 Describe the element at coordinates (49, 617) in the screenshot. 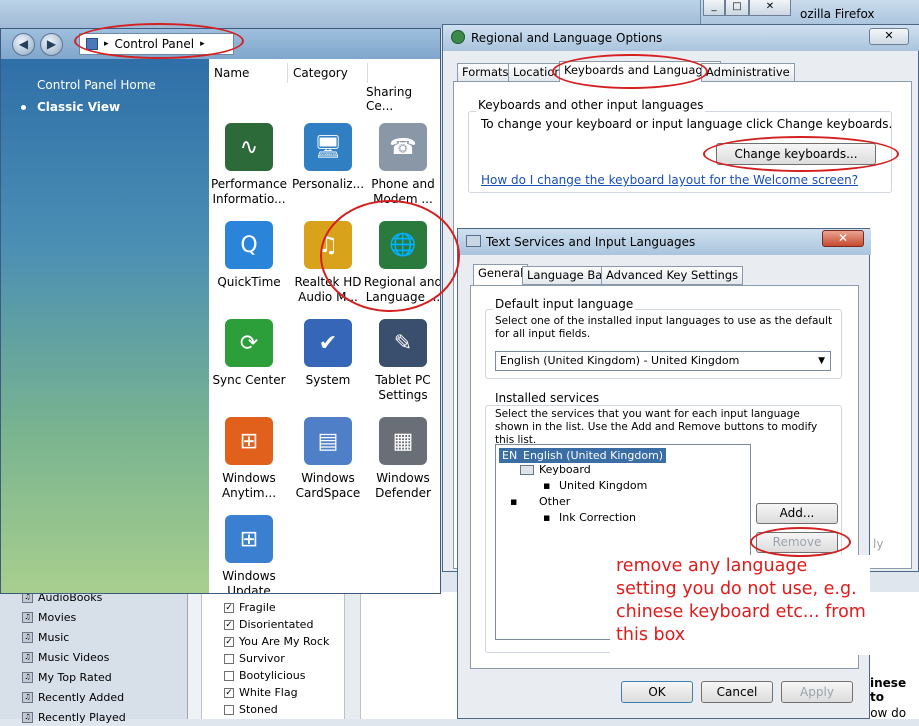

I see `playlist-item: ♫ Movies` at that location.